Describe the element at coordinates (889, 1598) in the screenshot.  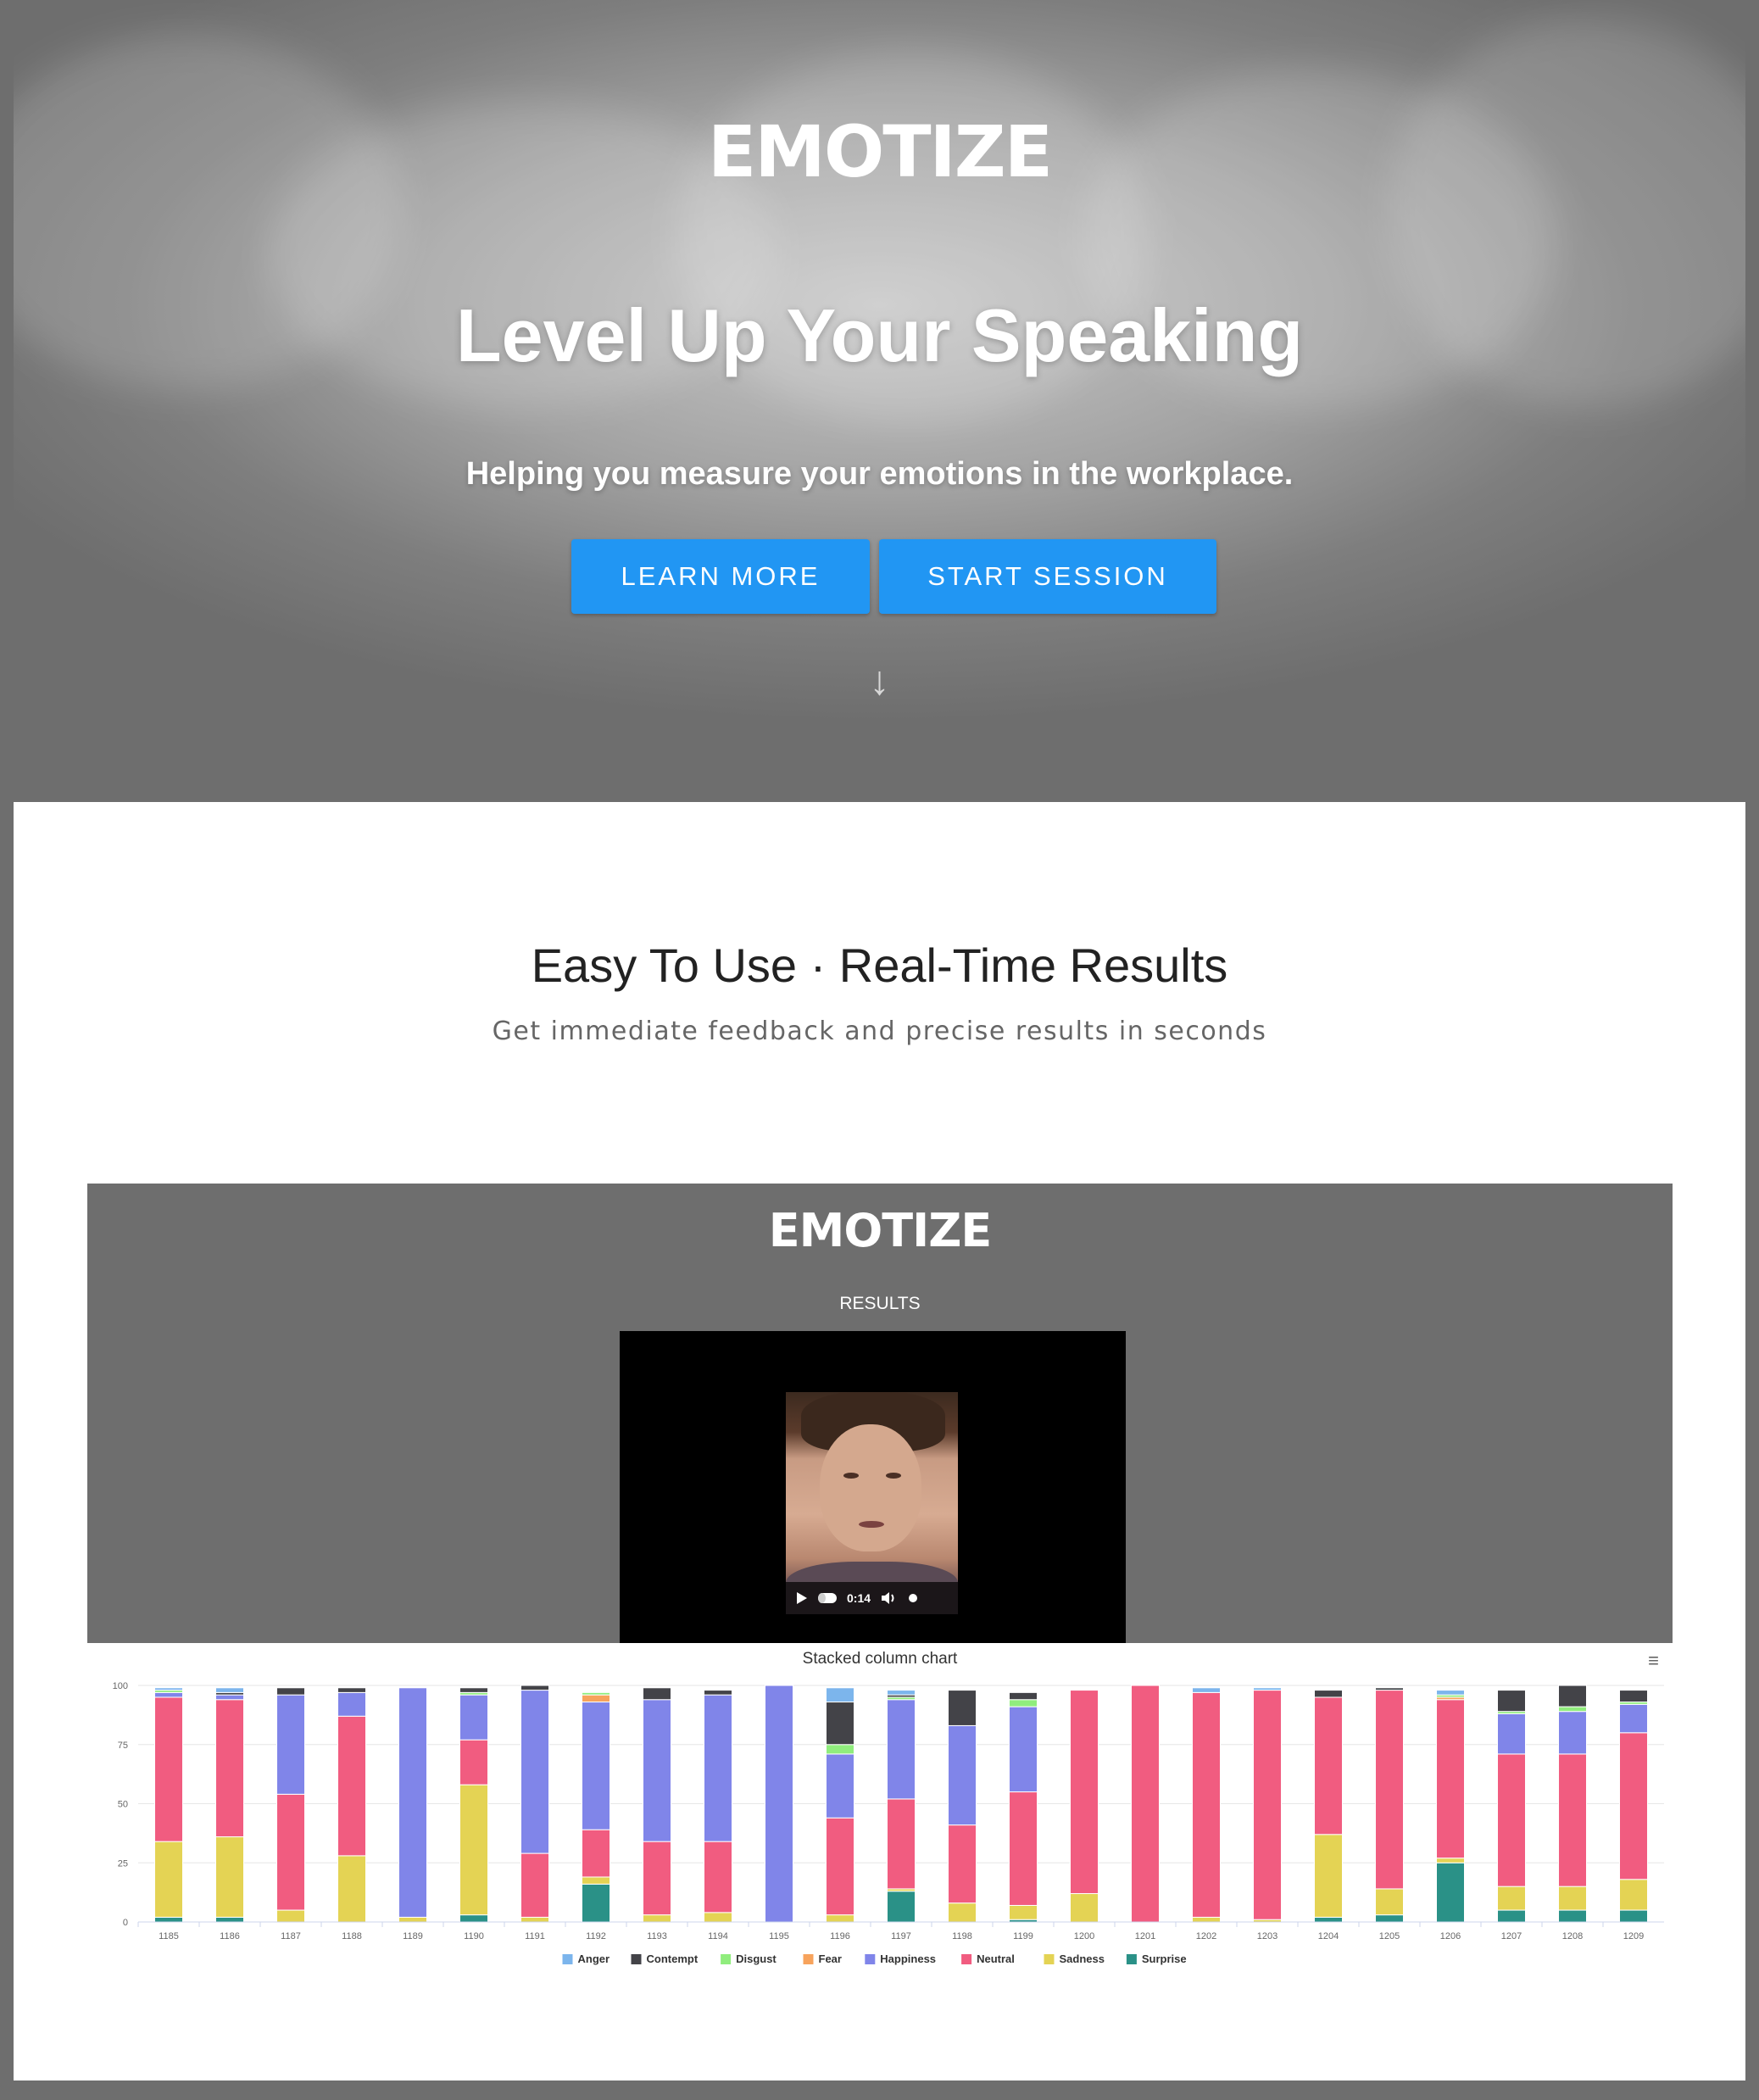
I see `volume-icon` at that location.